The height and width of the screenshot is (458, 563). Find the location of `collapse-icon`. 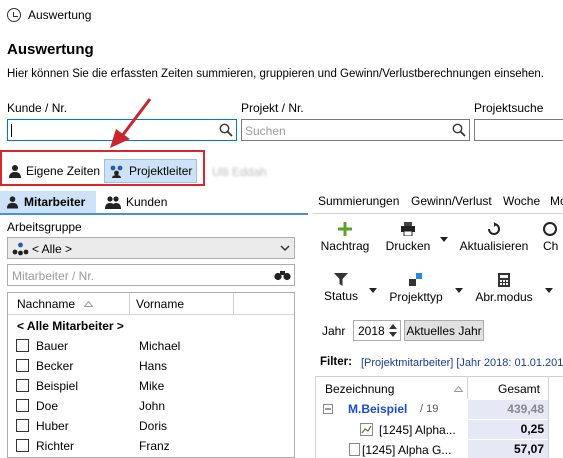

collapse-icon is located at coordinates (328, 409).